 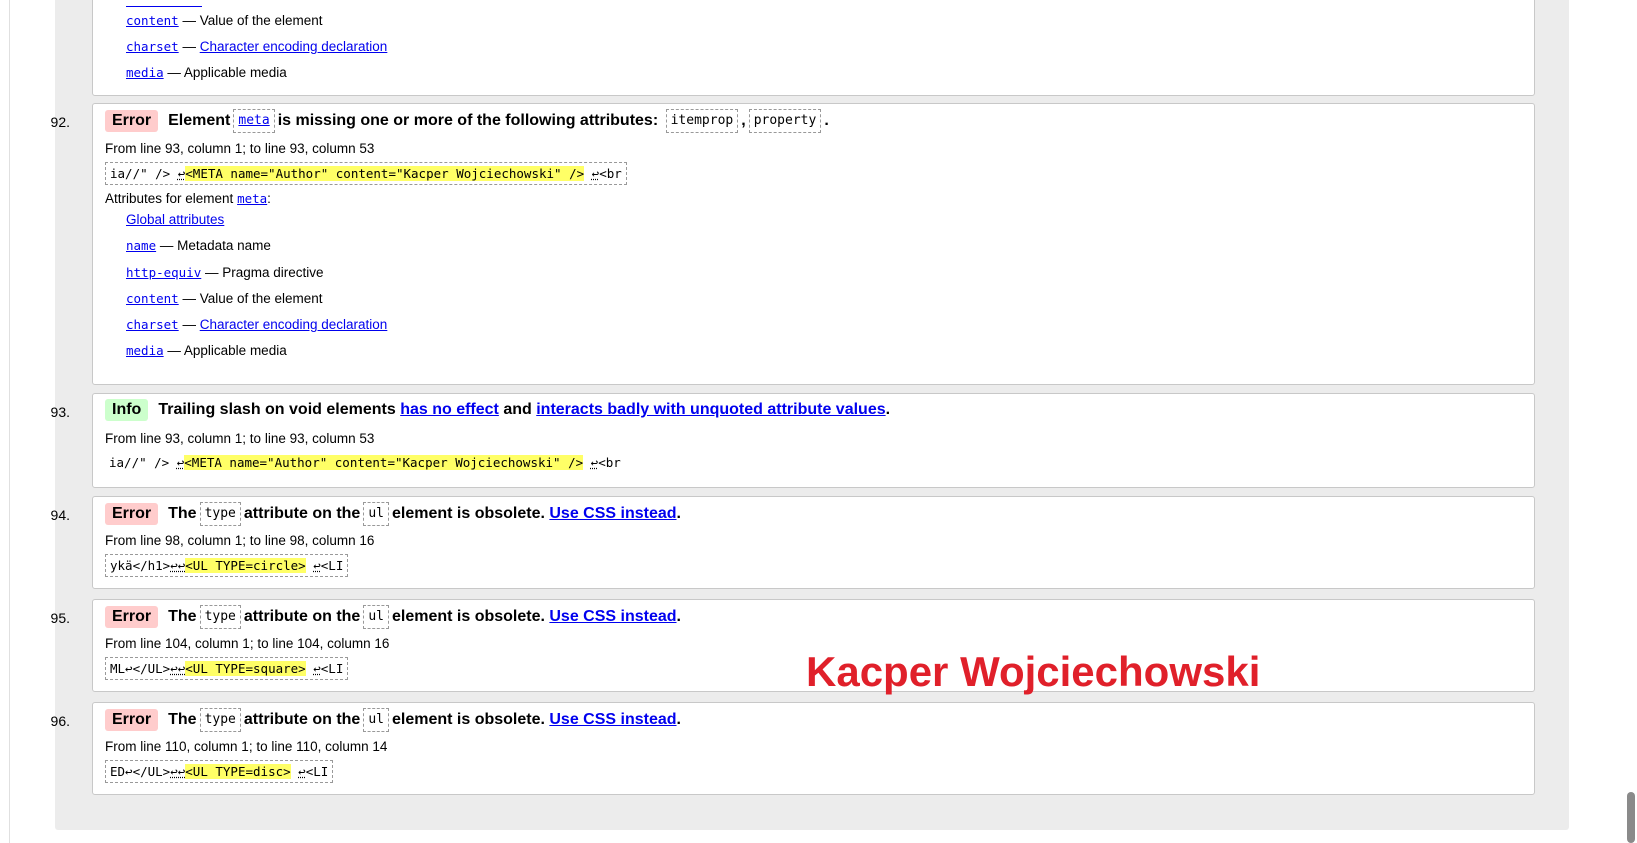 I want to click on element-code: meta, so click(x=254, y=121).